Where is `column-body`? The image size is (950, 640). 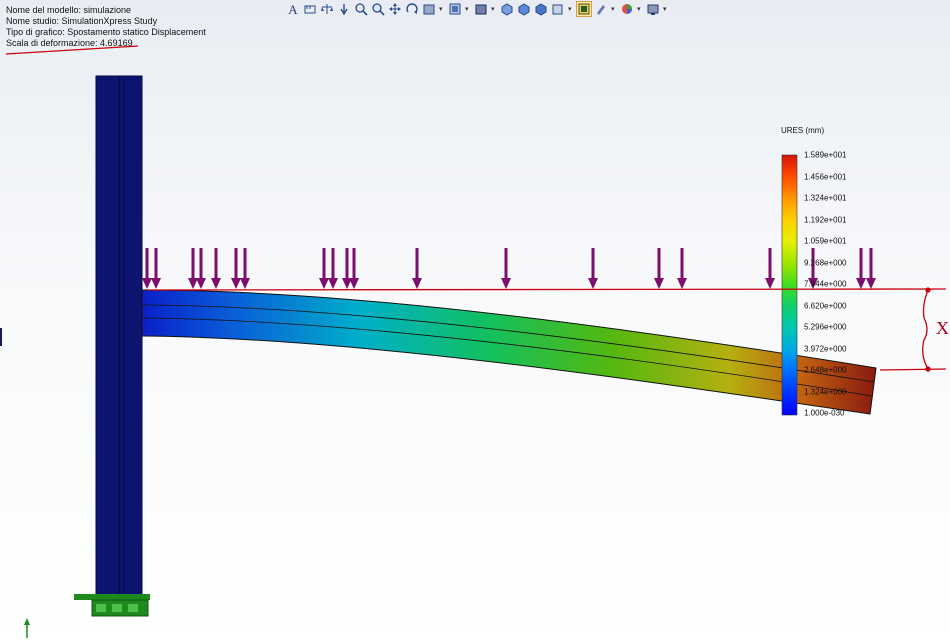
column-body is located at coordinates (119, 336).